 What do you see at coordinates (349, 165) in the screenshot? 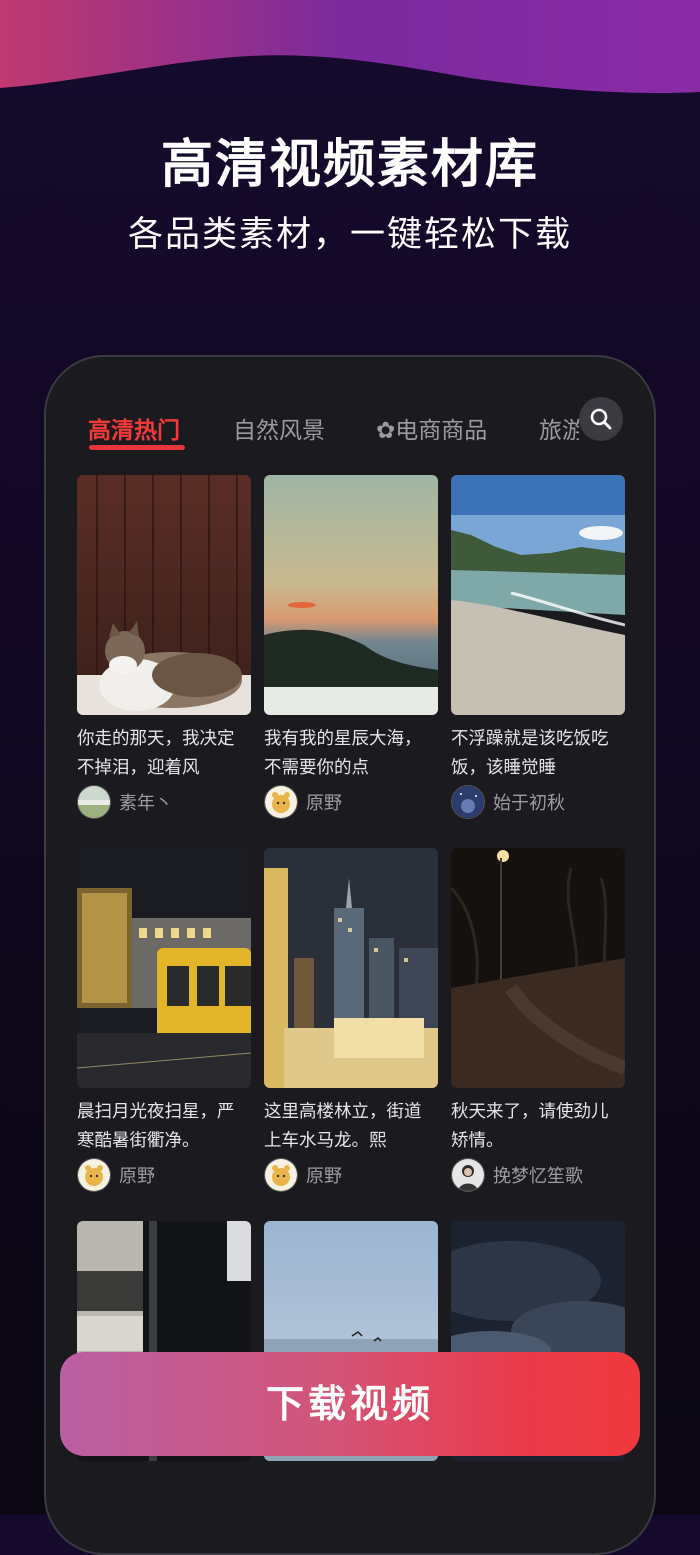
I see `page-title: 高清视频素材库` at bounding box center [349, 165].